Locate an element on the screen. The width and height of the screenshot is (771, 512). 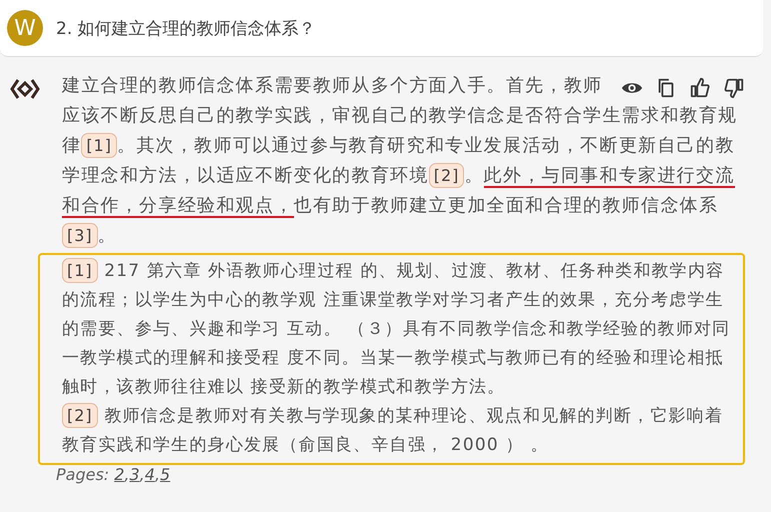
pages-label: Pages: is located at coordinates (83, 474).